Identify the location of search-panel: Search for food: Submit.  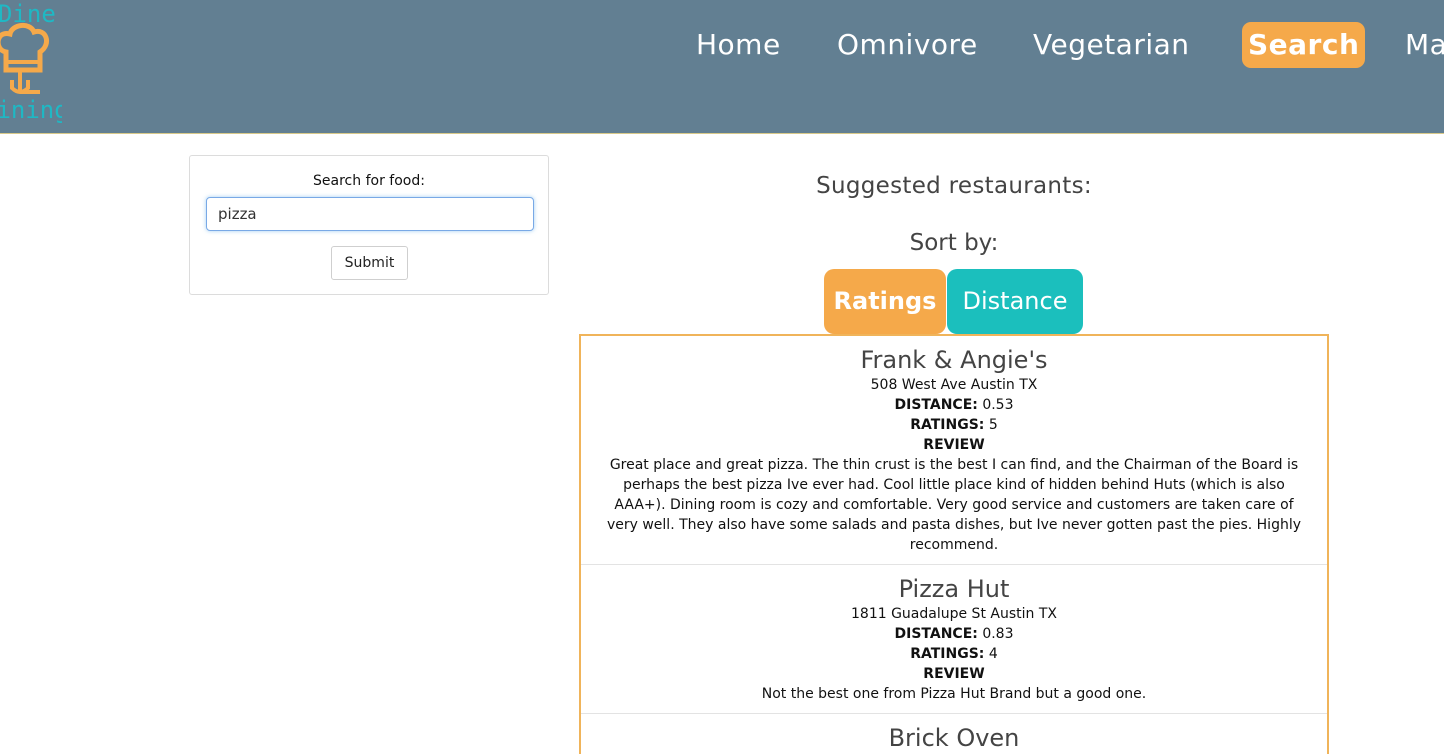
(369, 225).